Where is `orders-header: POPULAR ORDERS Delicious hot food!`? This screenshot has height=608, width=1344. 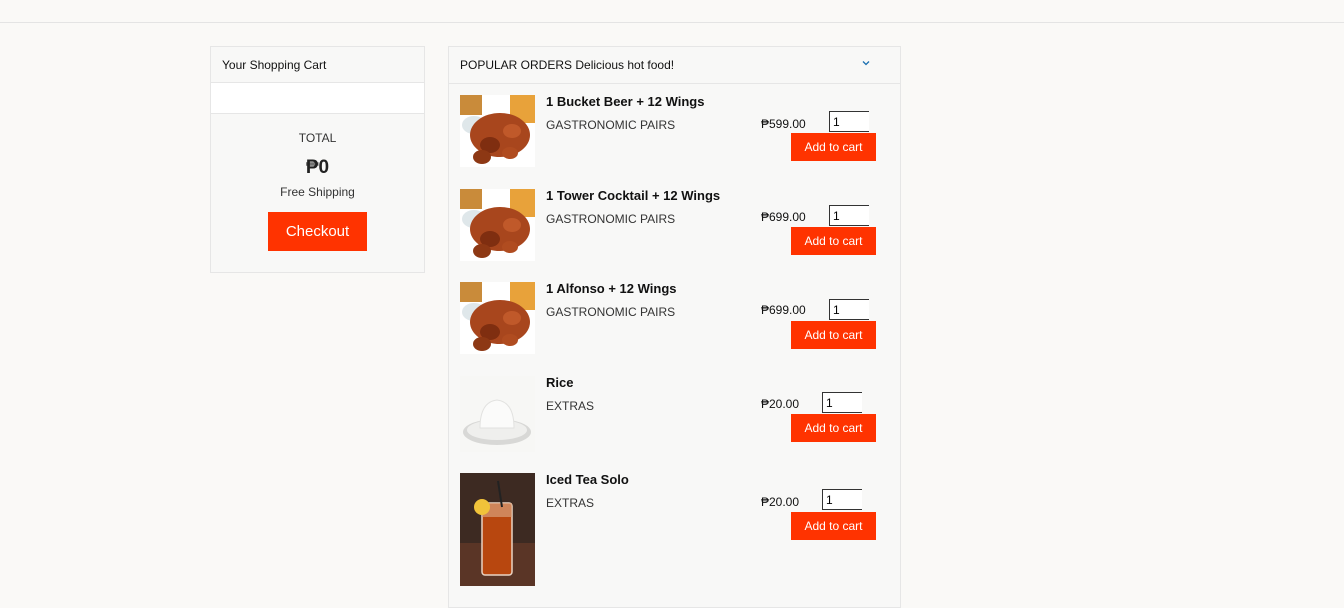 orders-header: POPULAR ORDERS Delicious hot food! is located at coordinates (674, 65).